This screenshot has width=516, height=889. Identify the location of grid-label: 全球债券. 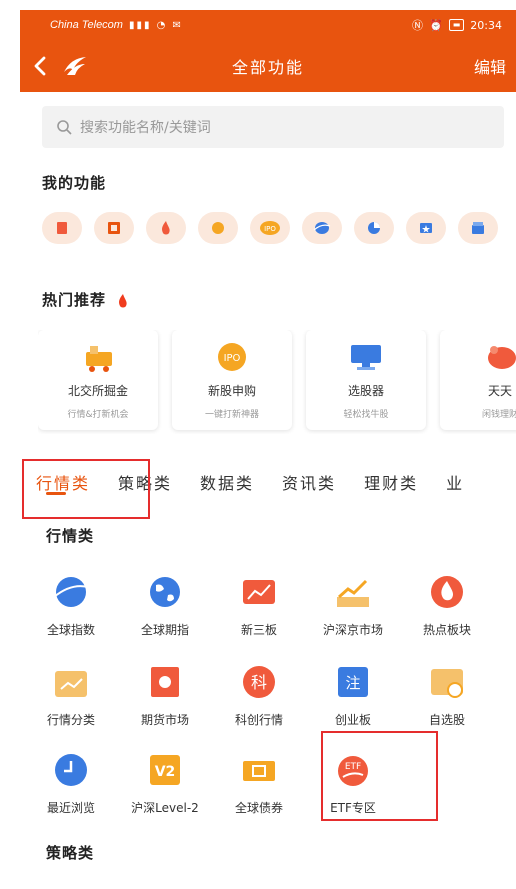
(258, 808).